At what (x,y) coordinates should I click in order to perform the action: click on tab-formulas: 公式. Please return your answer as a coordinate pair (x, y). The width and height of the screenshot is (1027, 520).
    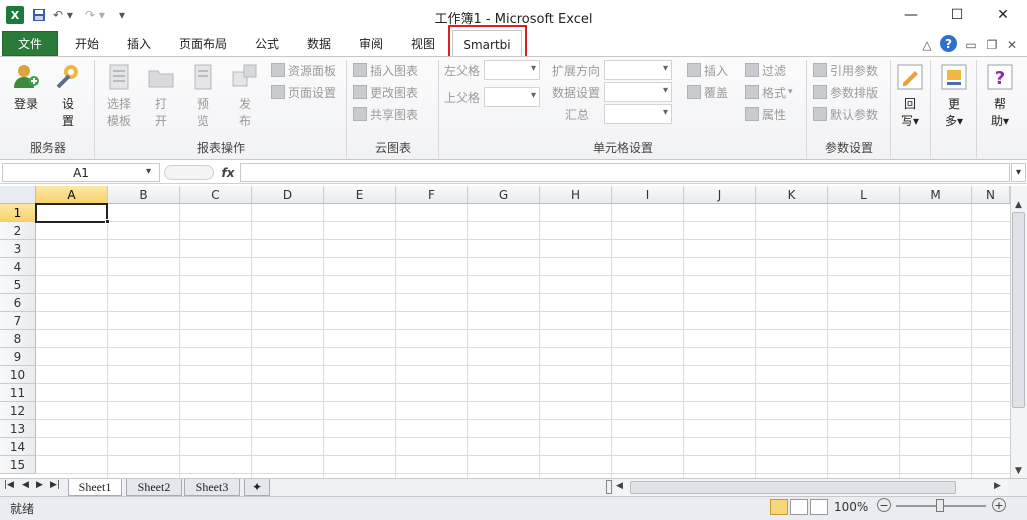
    Looking at the image, I should click on (267, 43).